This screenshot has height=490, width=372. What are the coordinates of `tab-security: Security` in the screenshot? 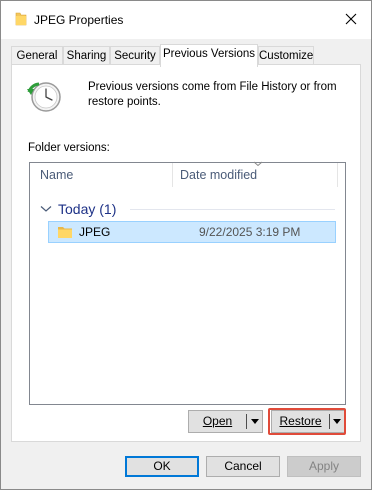 It's located at (135, 56).